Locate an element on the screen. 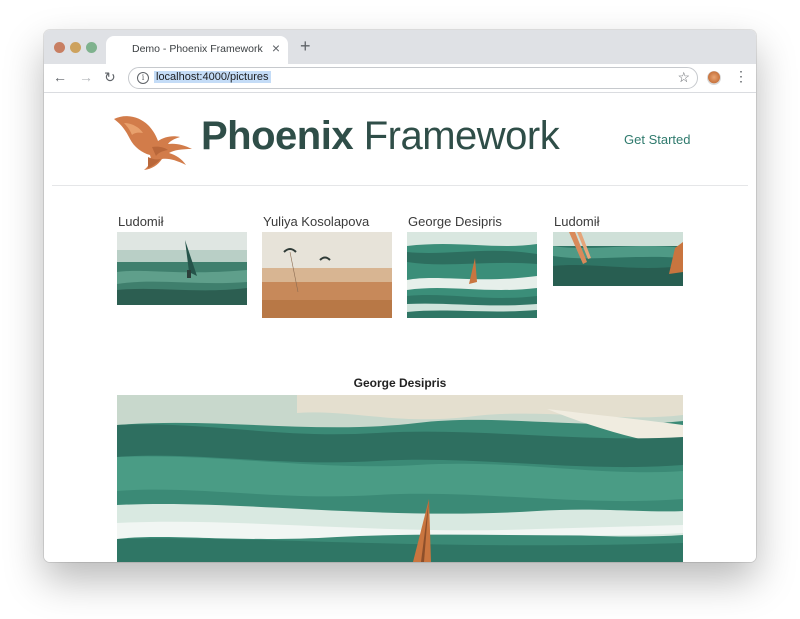  browser-toolbar: ← → ↻ i localhost:4000/pictures ☆ ⋮ is located at coordinates (400, 78).